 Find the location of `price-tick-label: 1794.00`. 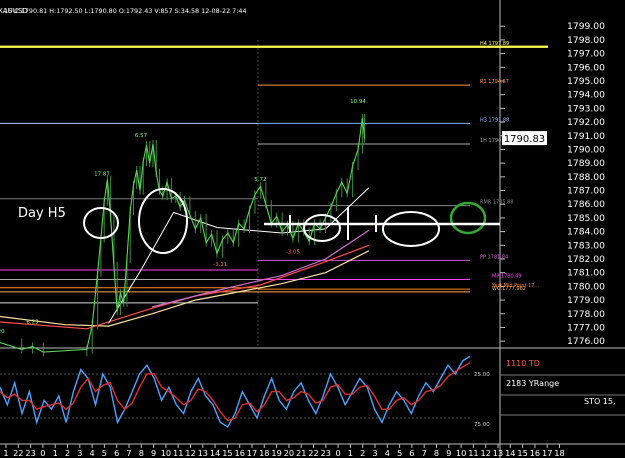

price-tick-label: 1794.00 is located at coordinates (586, 95).